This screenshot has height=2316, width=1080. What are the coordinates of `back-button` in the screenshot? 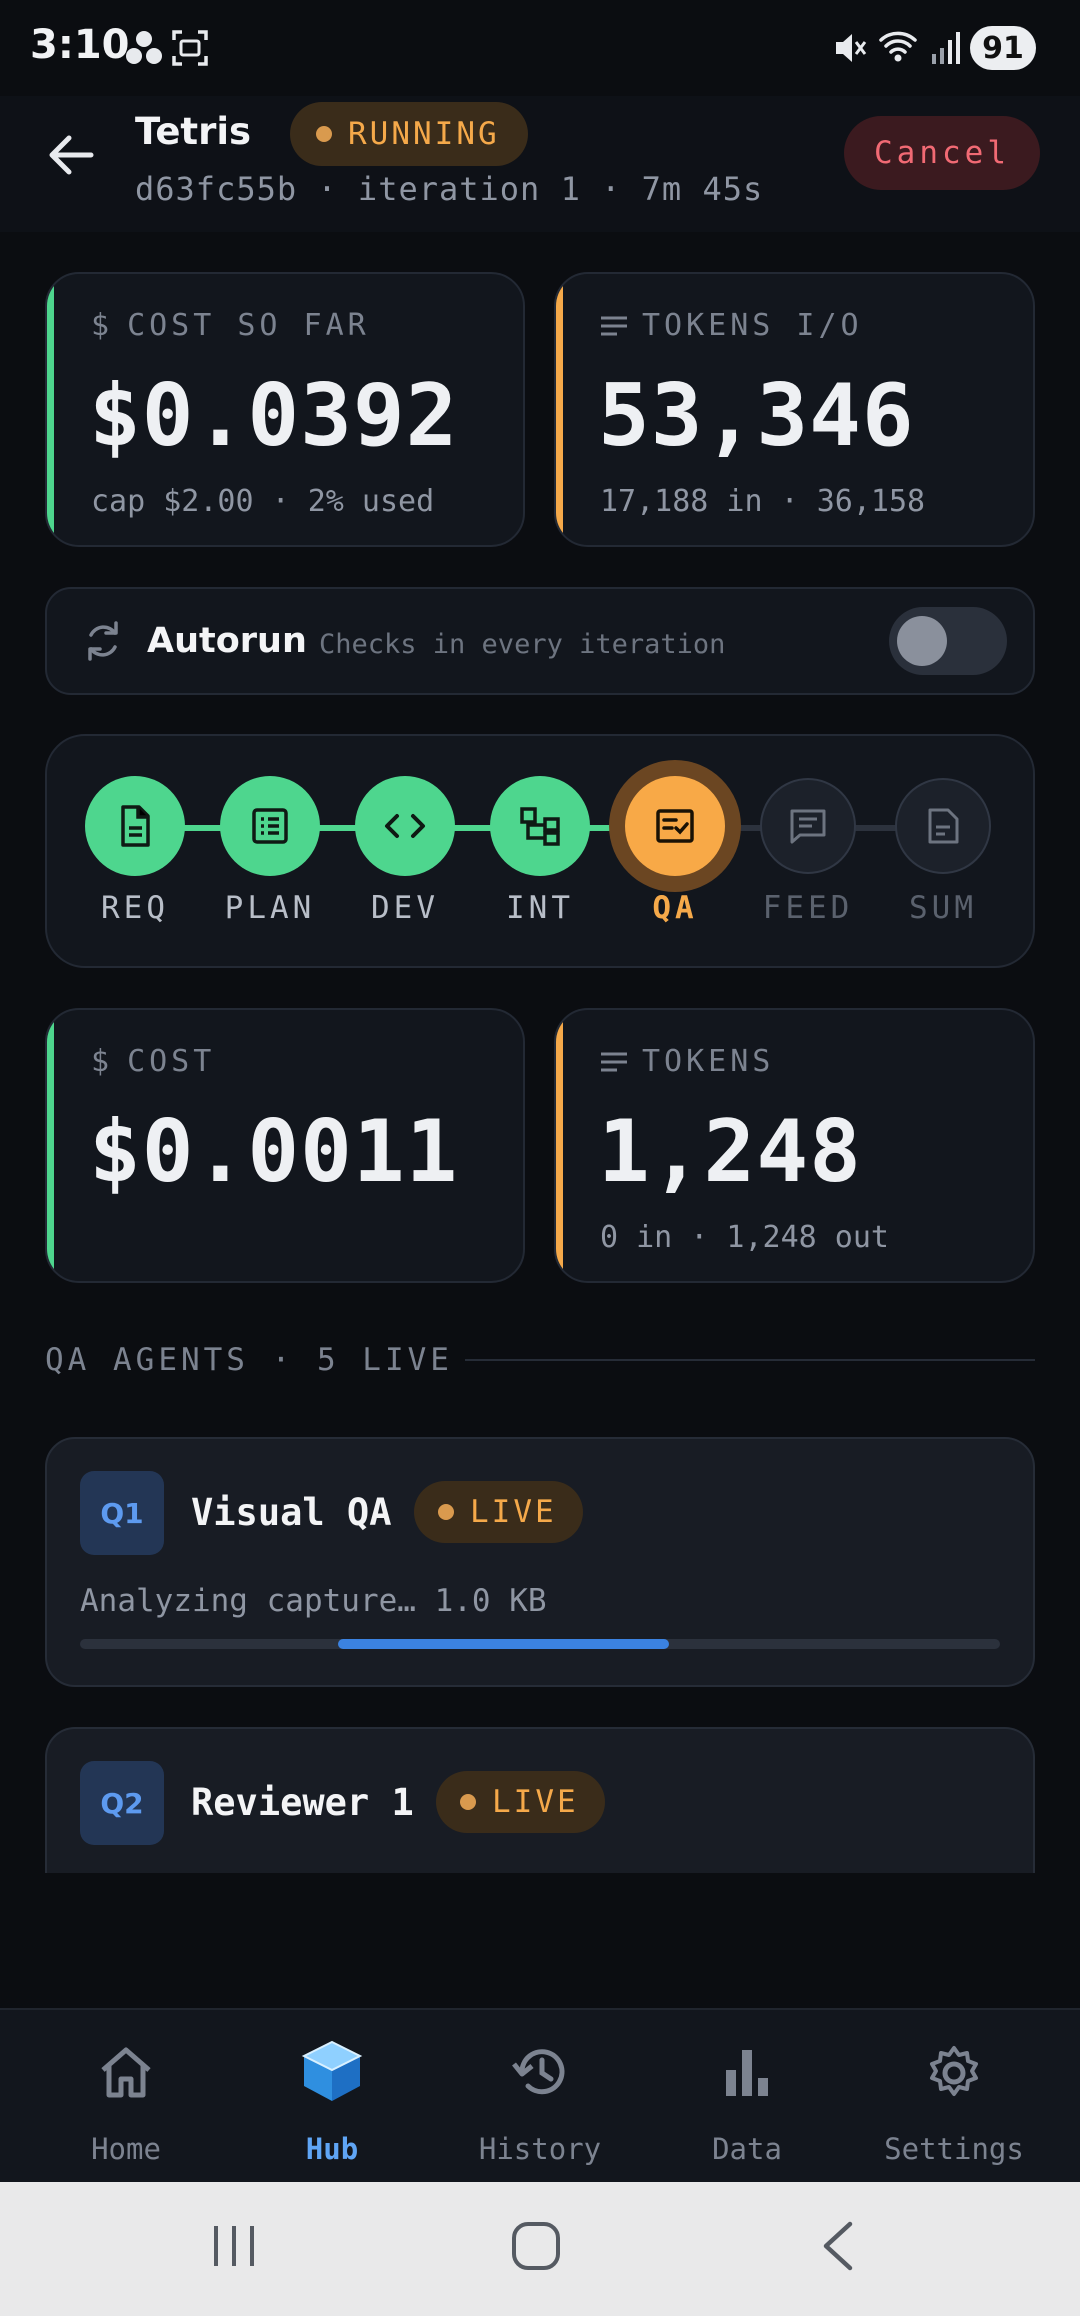 It's located at (71, 155).